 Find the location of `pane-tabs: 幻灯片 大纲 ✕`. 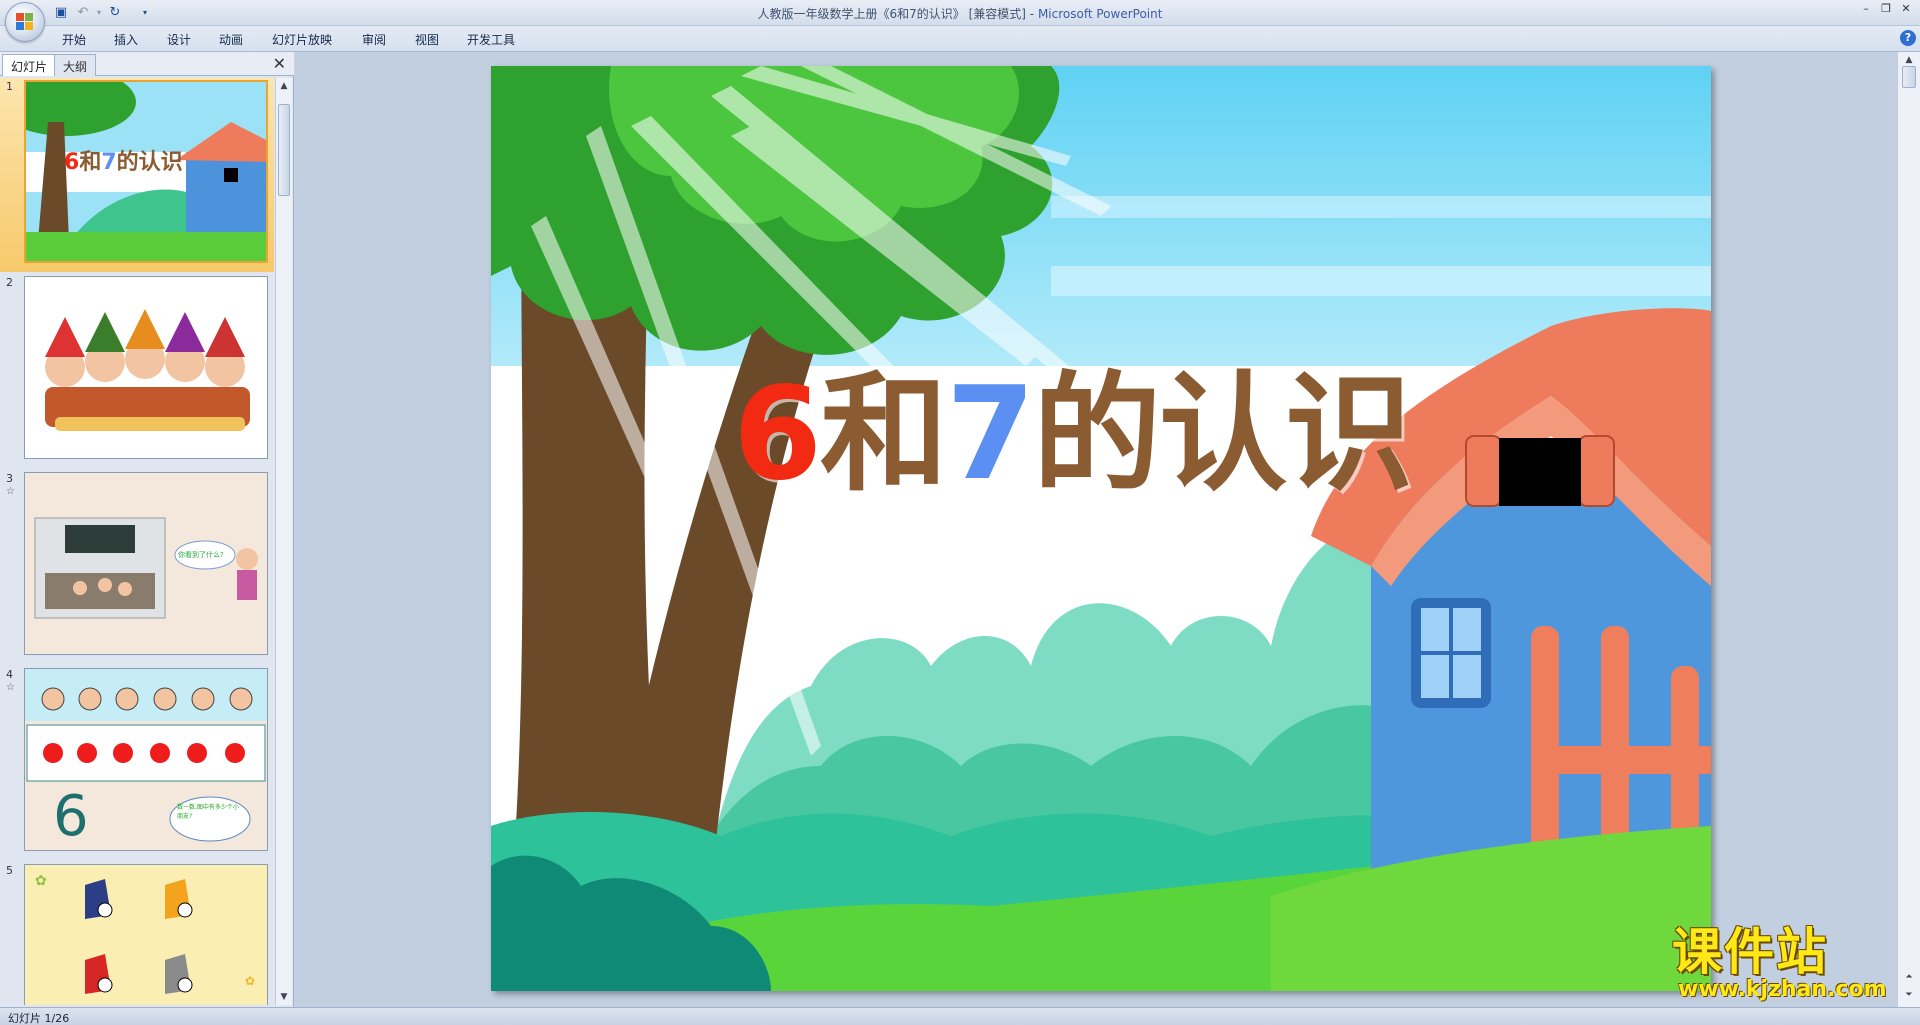

pane-tabs: 幻灯片 大纲 ✕ is located at coordinates (147, 64).